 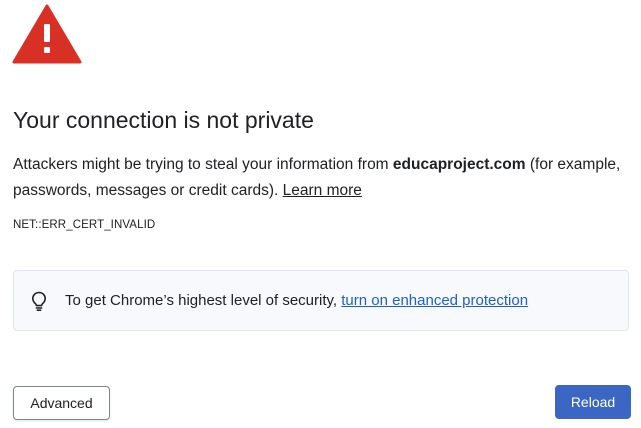 What do you see at coordinates (322, 190) in the screenshot?
I see `learn-more-link: Learn more` at bounding box center [322, 190].